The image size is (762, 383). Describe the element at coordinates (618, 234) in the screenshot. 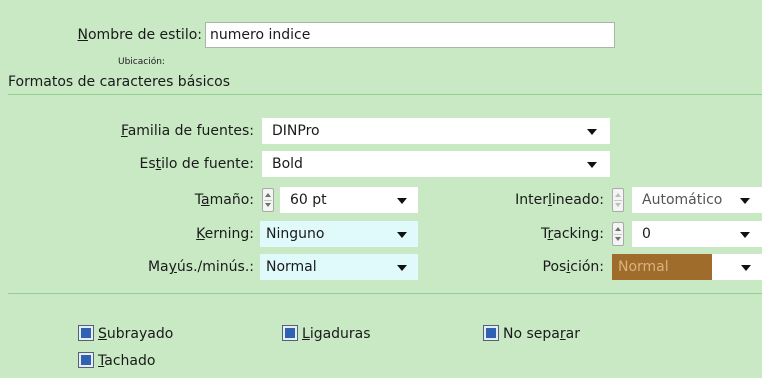

I see `tracking-spinner` at that location.